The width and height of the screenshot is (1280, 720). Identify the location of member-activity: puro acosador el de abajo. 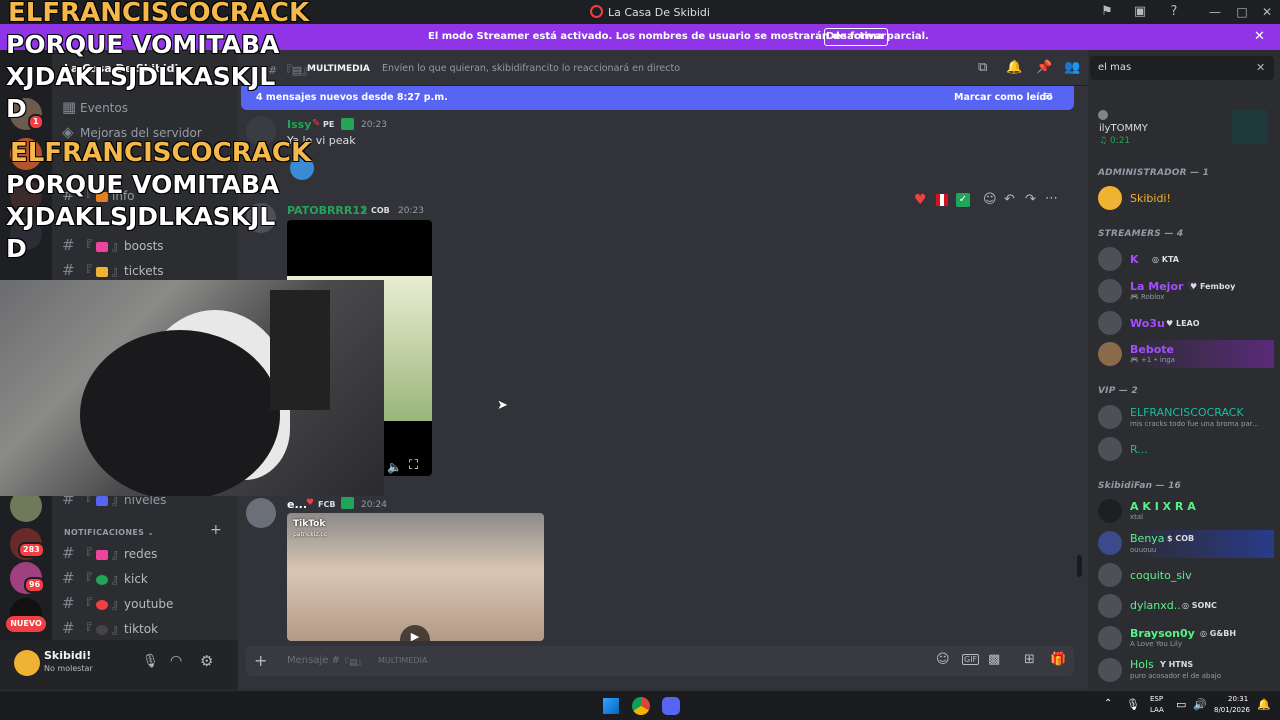
(1175, 676).